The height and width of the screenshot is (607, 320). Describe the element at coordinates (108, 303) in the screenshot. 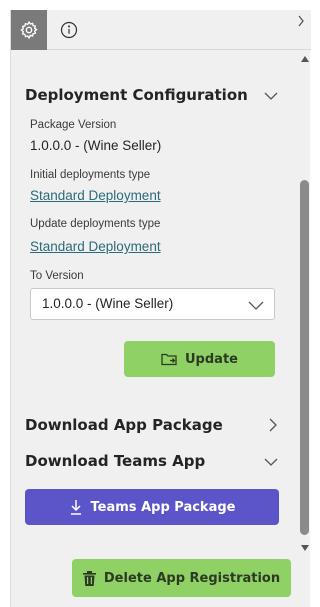

I see `to-version-selected: 1.0.0.0 - (Wine Seller)` at that location.